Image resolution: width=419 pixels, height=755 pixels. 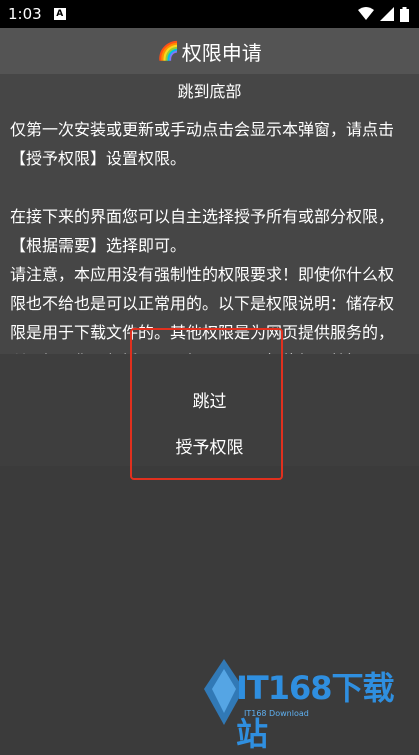 I want to click on rainbow-icon: 🌈, so click(x=168, y=51).